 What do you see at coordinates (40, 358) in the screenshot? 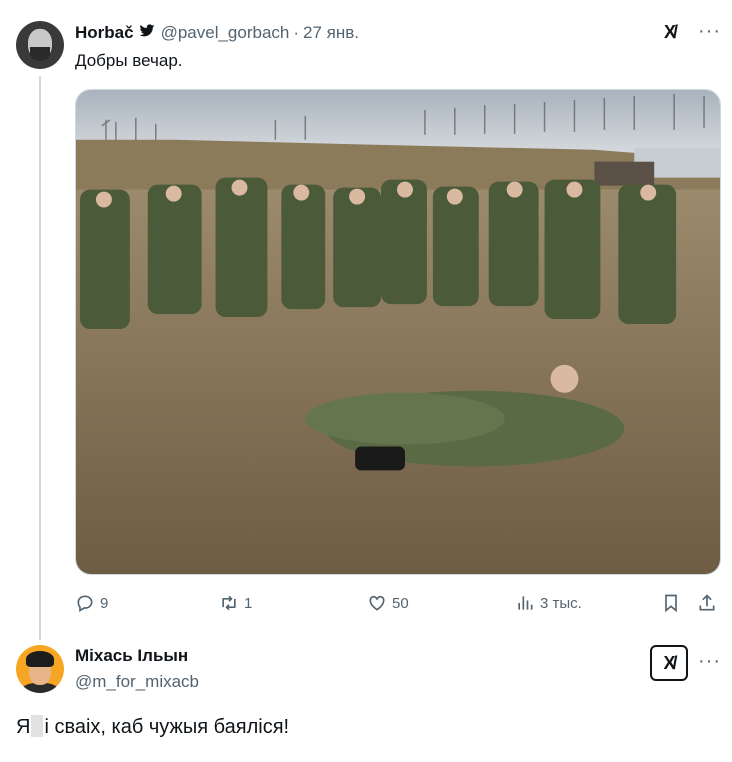
I see `thread-line` at bounding box center [40, 358].